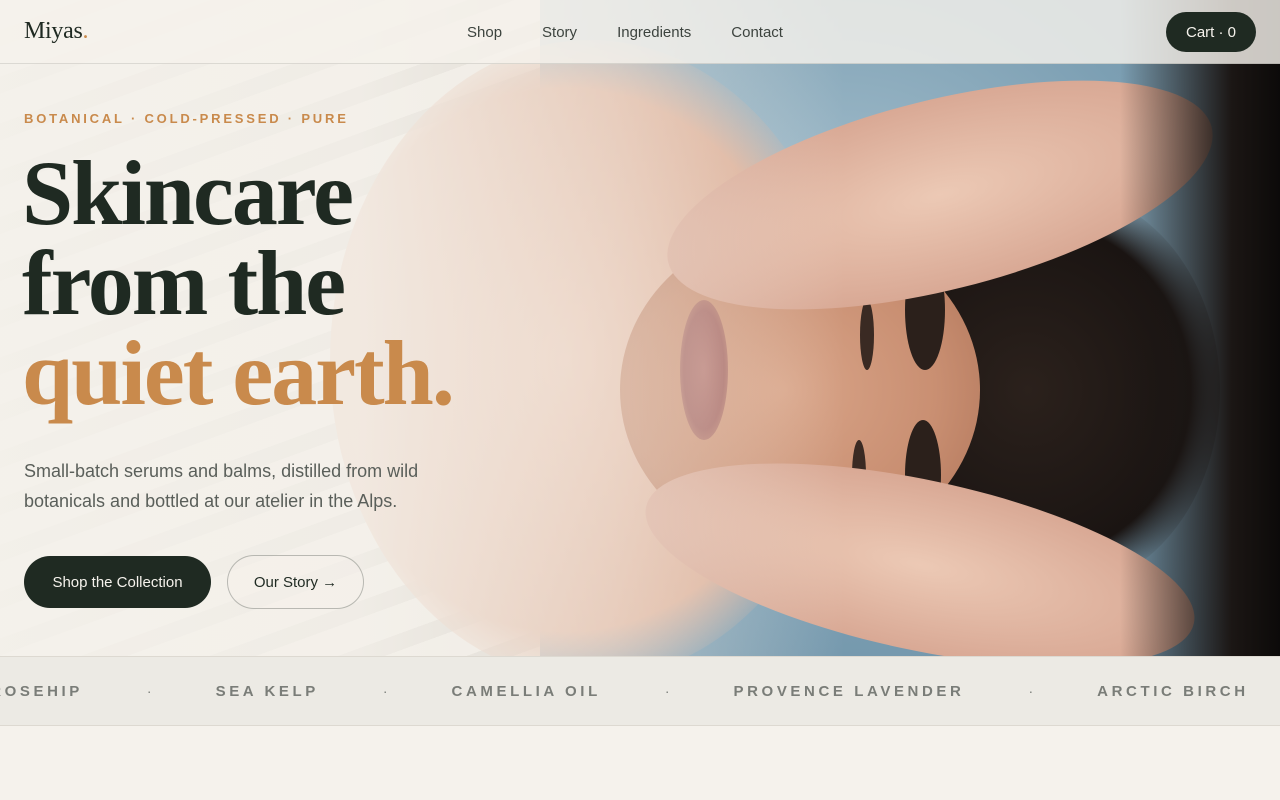 The image size is (1280, 800). I want to click on cart-button: Cart · 0, so click(1210, 32).